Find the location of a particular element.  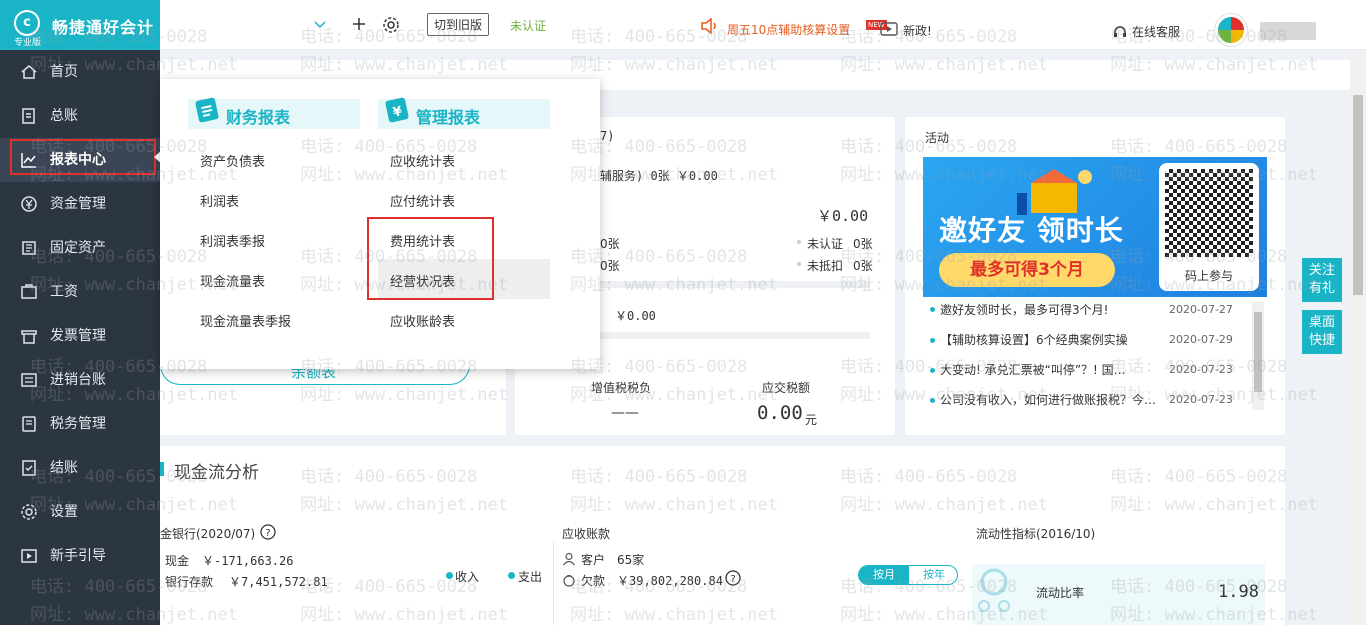

period-toggle: 按月 按年 is located at coordinates (908, 575).